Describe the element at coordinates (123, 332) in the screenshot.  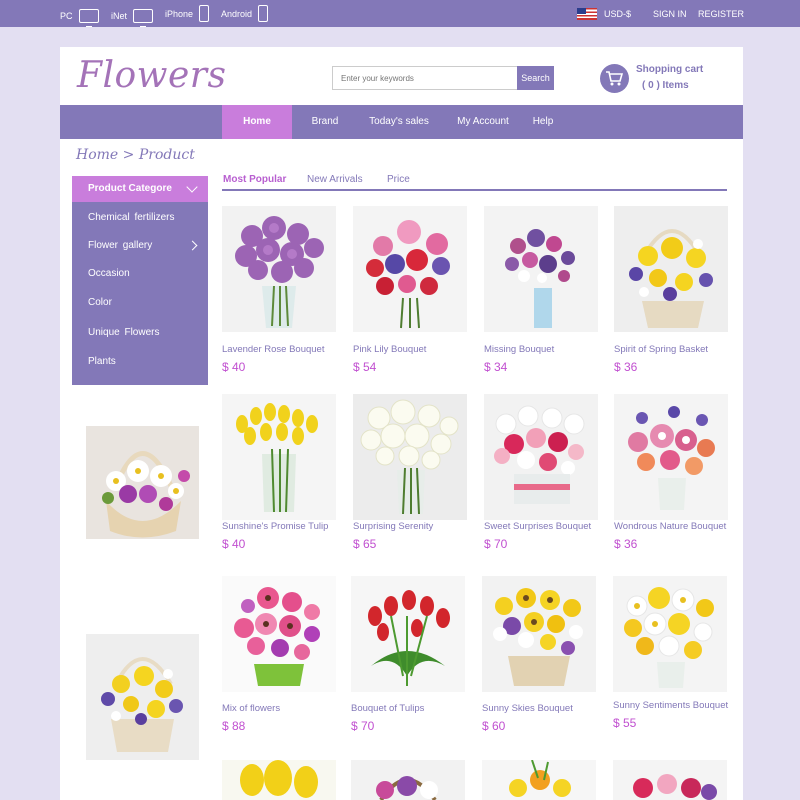
I see `category-item: Unique Flowers` at that location.